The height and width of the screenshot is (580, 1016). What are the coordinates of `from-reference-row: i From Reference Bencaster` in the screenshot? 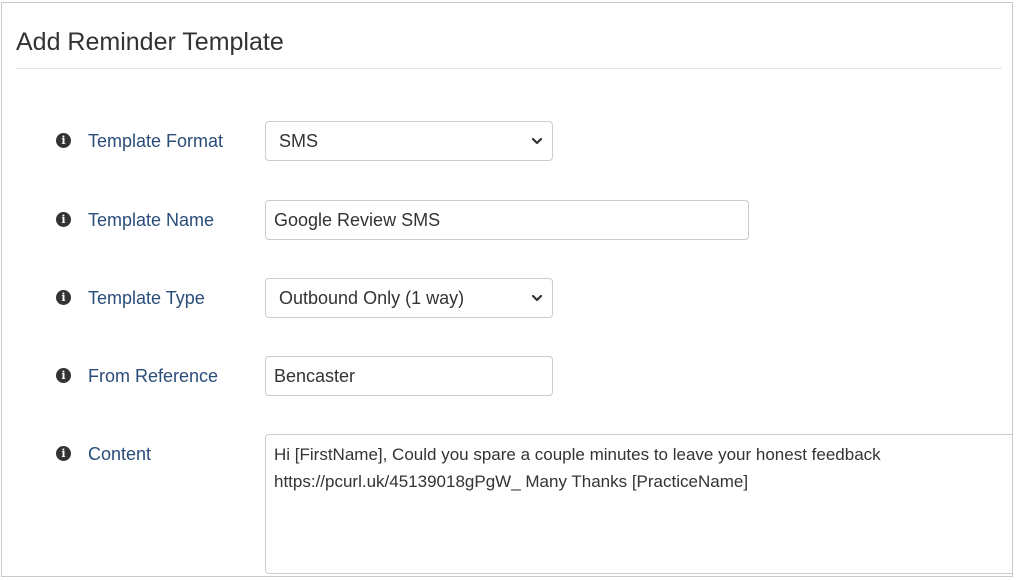 It's located at (507, 376).